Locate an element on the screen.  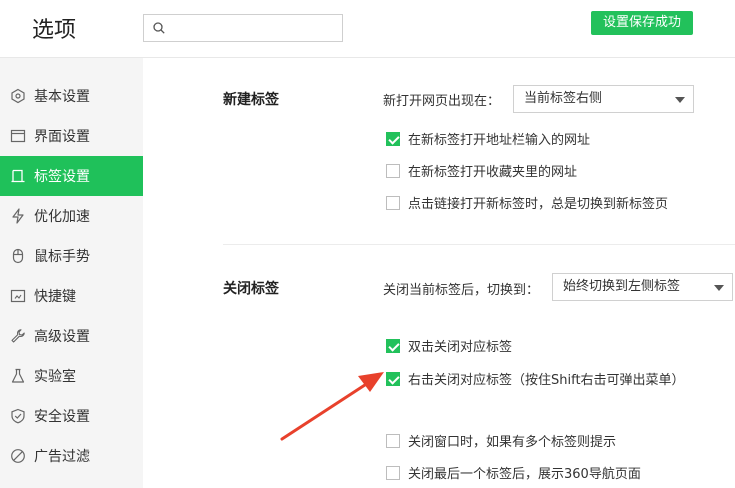
sidebar-item-basic: 基本设置 is located at coordinates (71, 96).